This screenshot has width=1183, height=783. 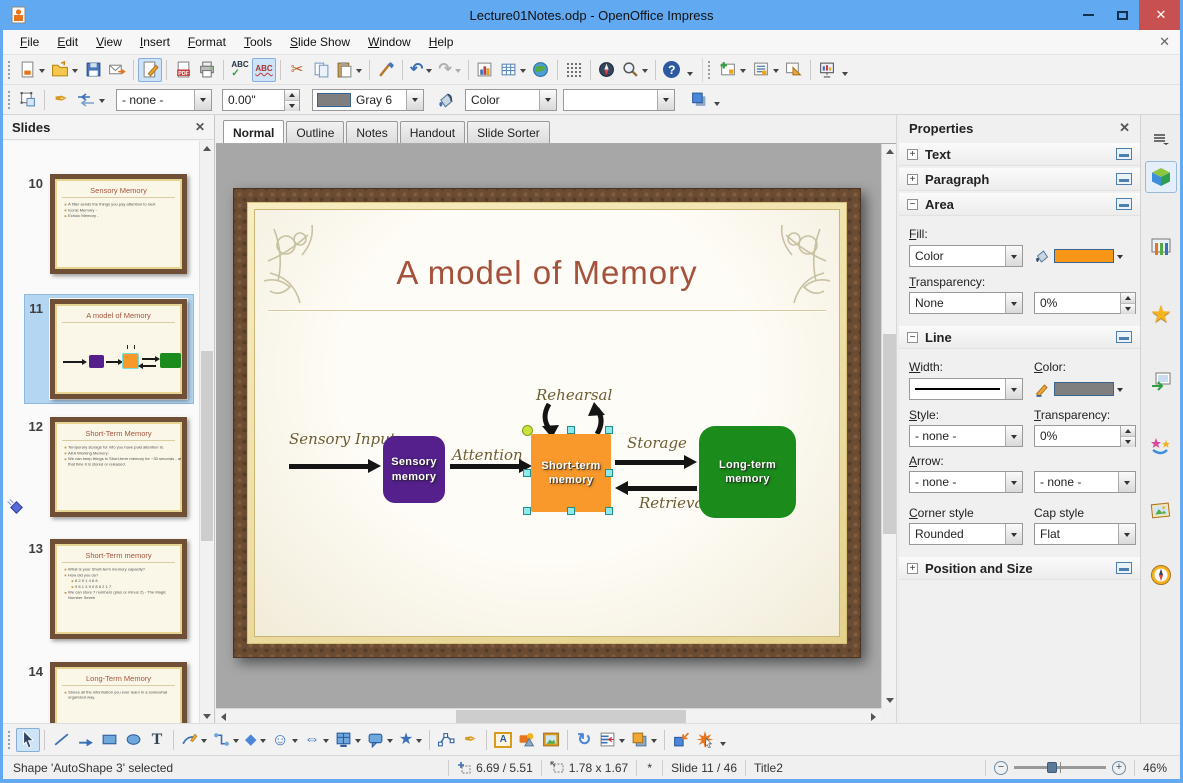 I want to click on zoom-in-button: +, so click(x=1119, y=767).